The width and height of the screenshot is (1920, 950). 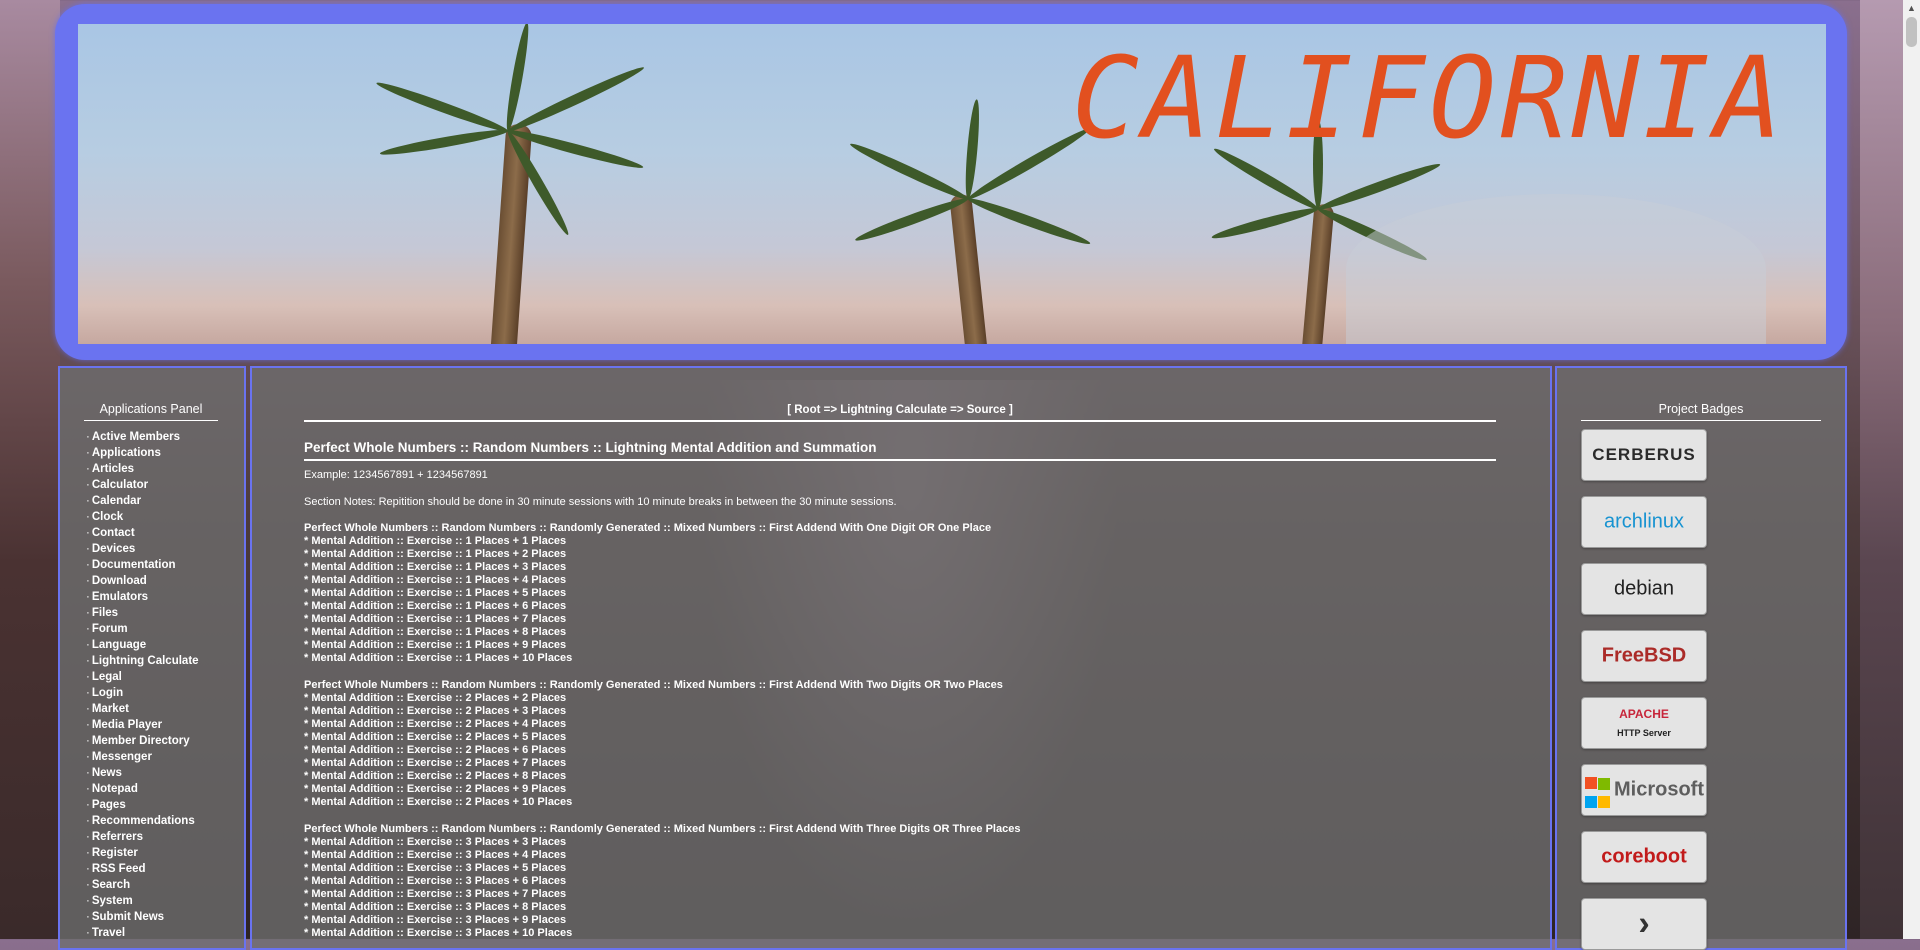 I want to click on app-link-lightning-calculate: · Lightning Calculate, so click(x=165, y=661).